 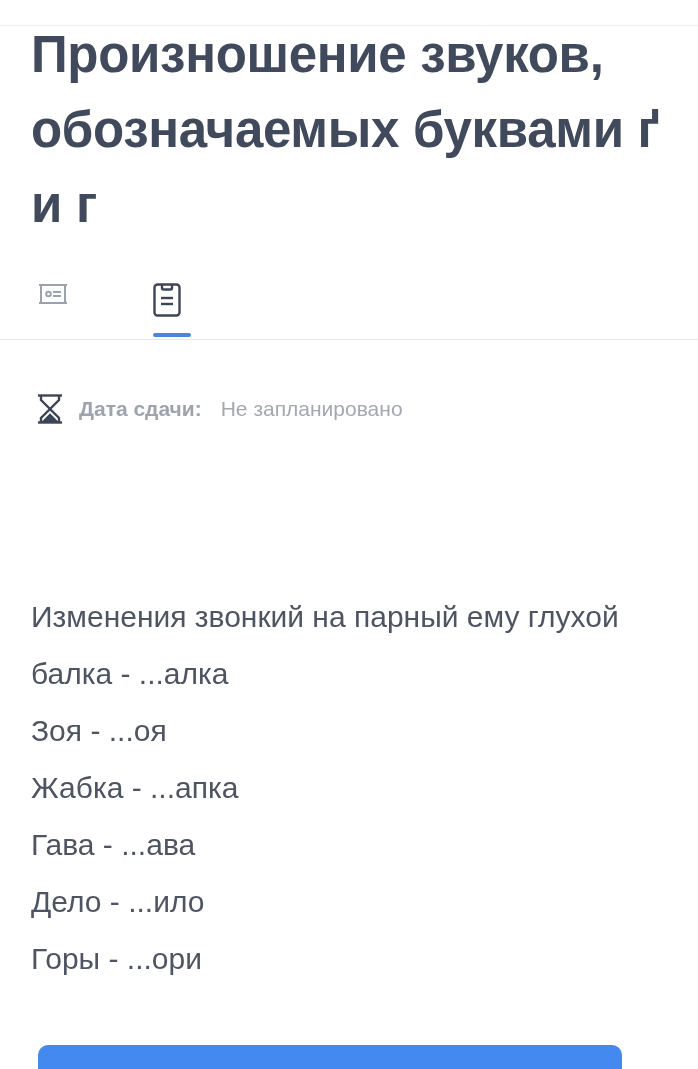 What do you see at coordinates (325, 617) in the screenshot?
I see `text-line: Изменения звонкий на парный ему глухой` at bounding box center [325, 617].